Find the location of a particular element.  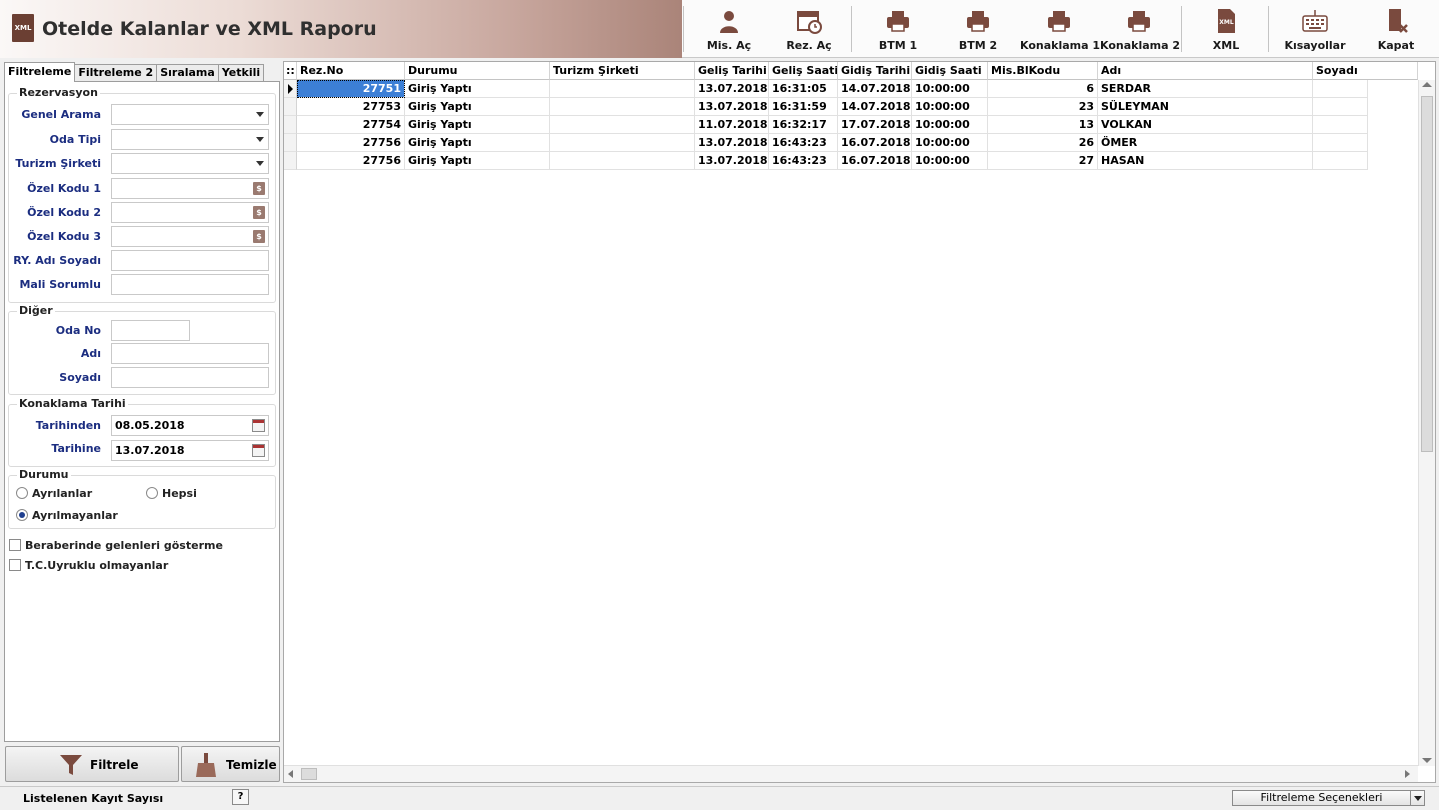

kisayollar-button: Kısayollar is located at coordinates (1315, 29).